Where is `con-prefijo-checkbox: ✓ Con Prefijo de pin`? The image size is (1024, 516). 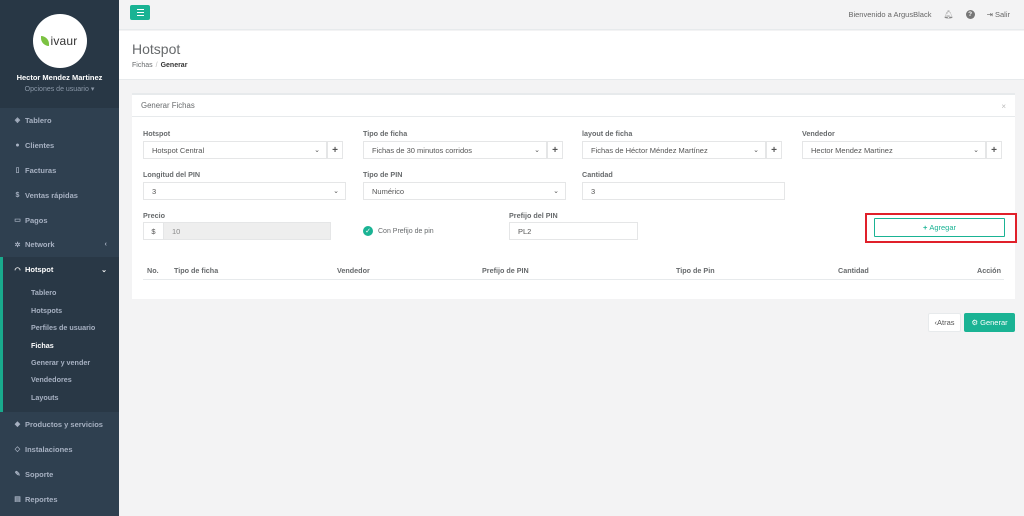
con-prefijo-checkbox: ✓ Con Prefijo de pin is located at coordinates (398, 231).